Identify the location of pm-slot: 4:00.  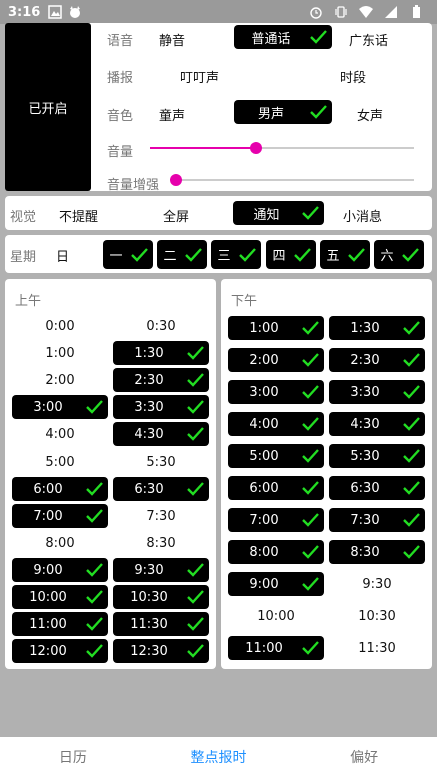
(276, 424).